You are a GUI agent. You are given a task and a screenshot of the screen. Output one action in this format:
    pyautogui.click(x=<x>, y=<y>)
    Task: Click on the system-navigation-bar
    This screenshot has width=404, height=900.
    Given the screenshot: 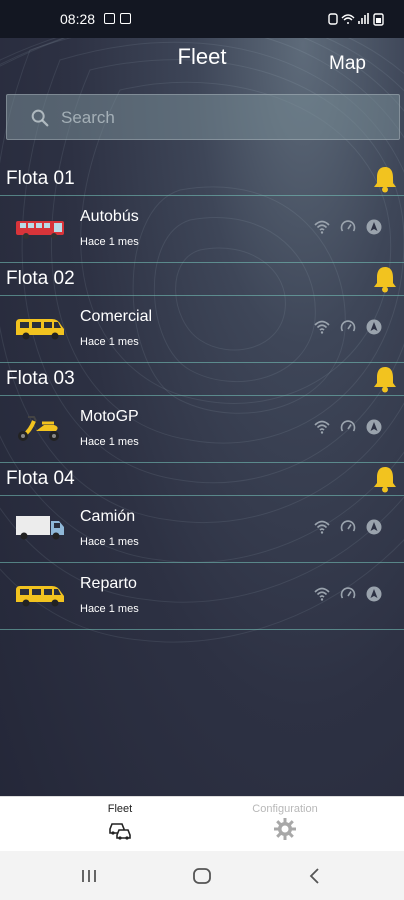 What is the action you would take?
    pyautogui.click(x=202, y=875)
    